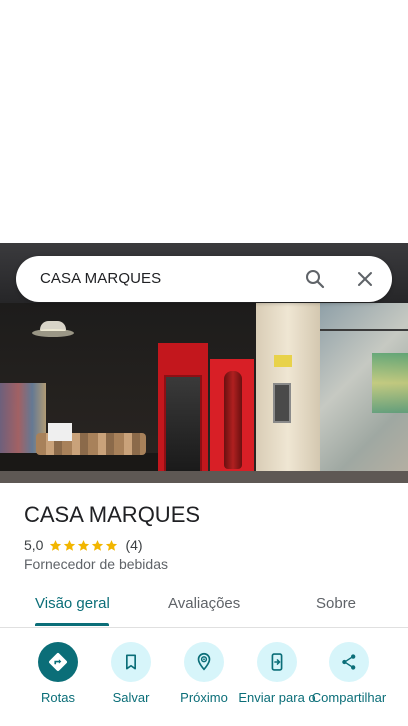 Image resolution: width=408 pixels, height=726 pixels. I want to click on search-icon, so click(315, 279).